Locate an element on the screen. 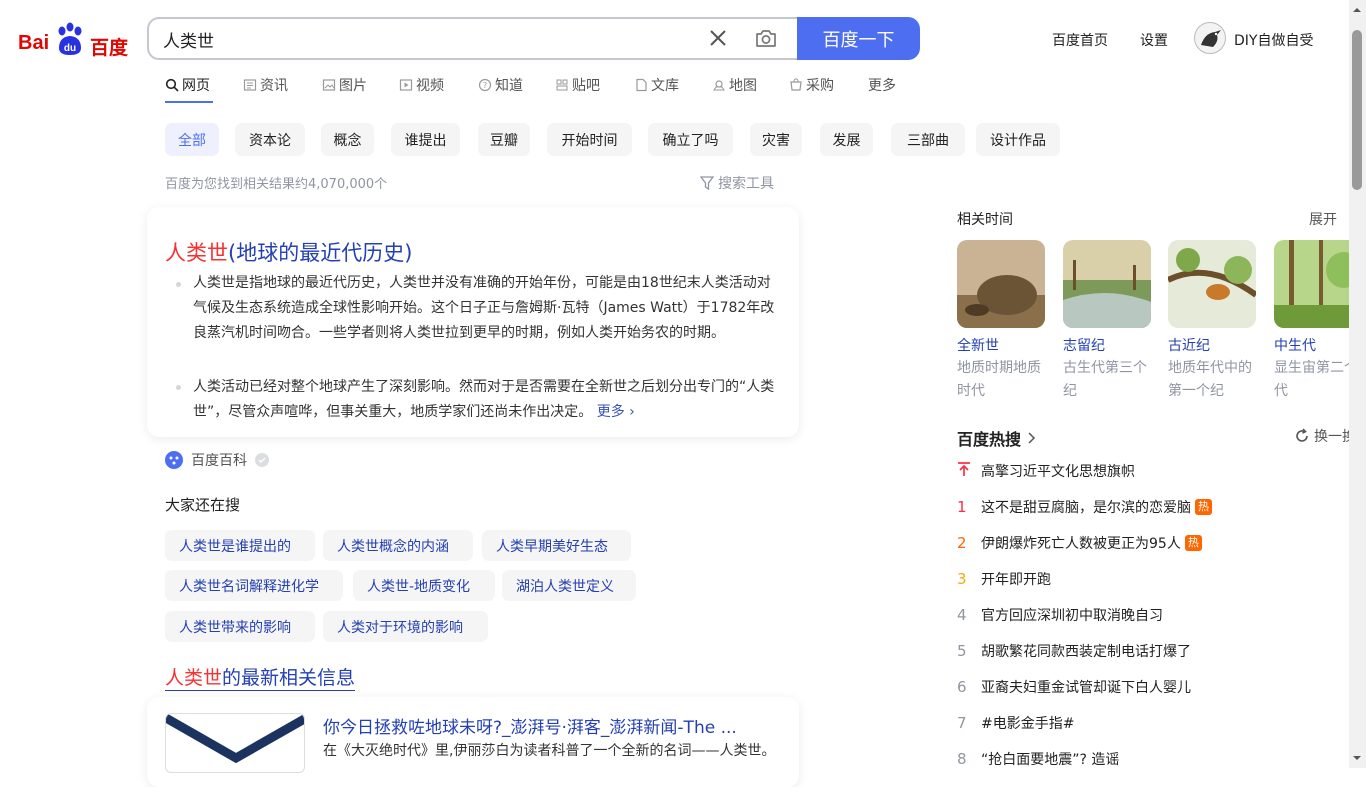  filter-chip: 全部 is located at coordinates (192, 139).